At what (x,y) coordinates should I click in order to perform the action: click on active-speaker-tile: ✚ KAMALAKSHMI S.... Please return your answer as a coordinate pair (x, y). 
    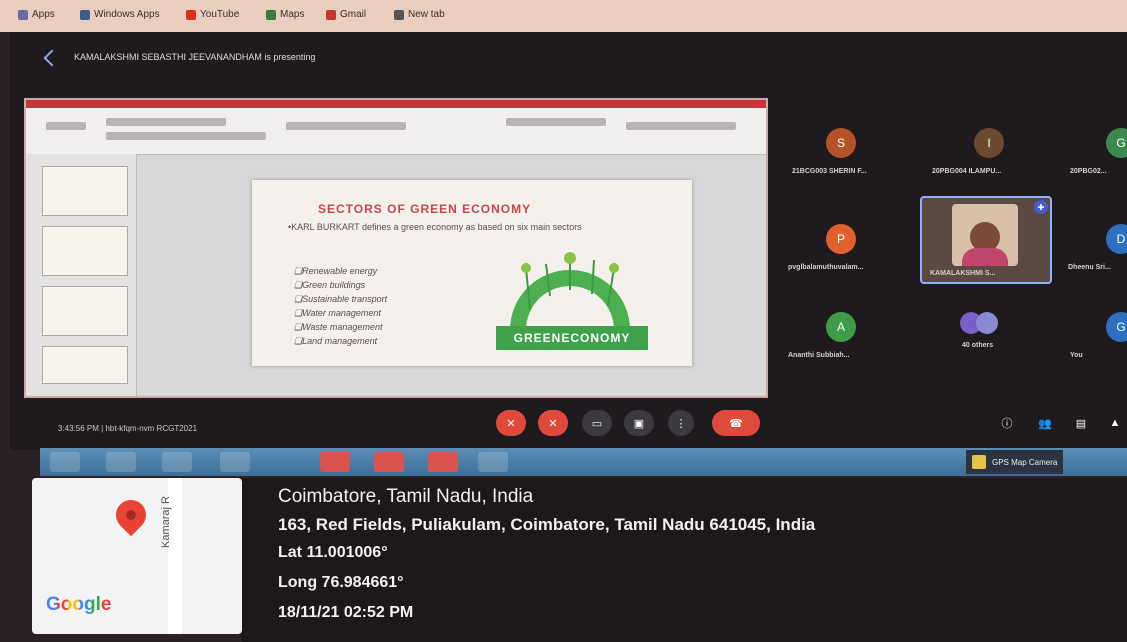
    Looking at the image, I should click on (986, 240).